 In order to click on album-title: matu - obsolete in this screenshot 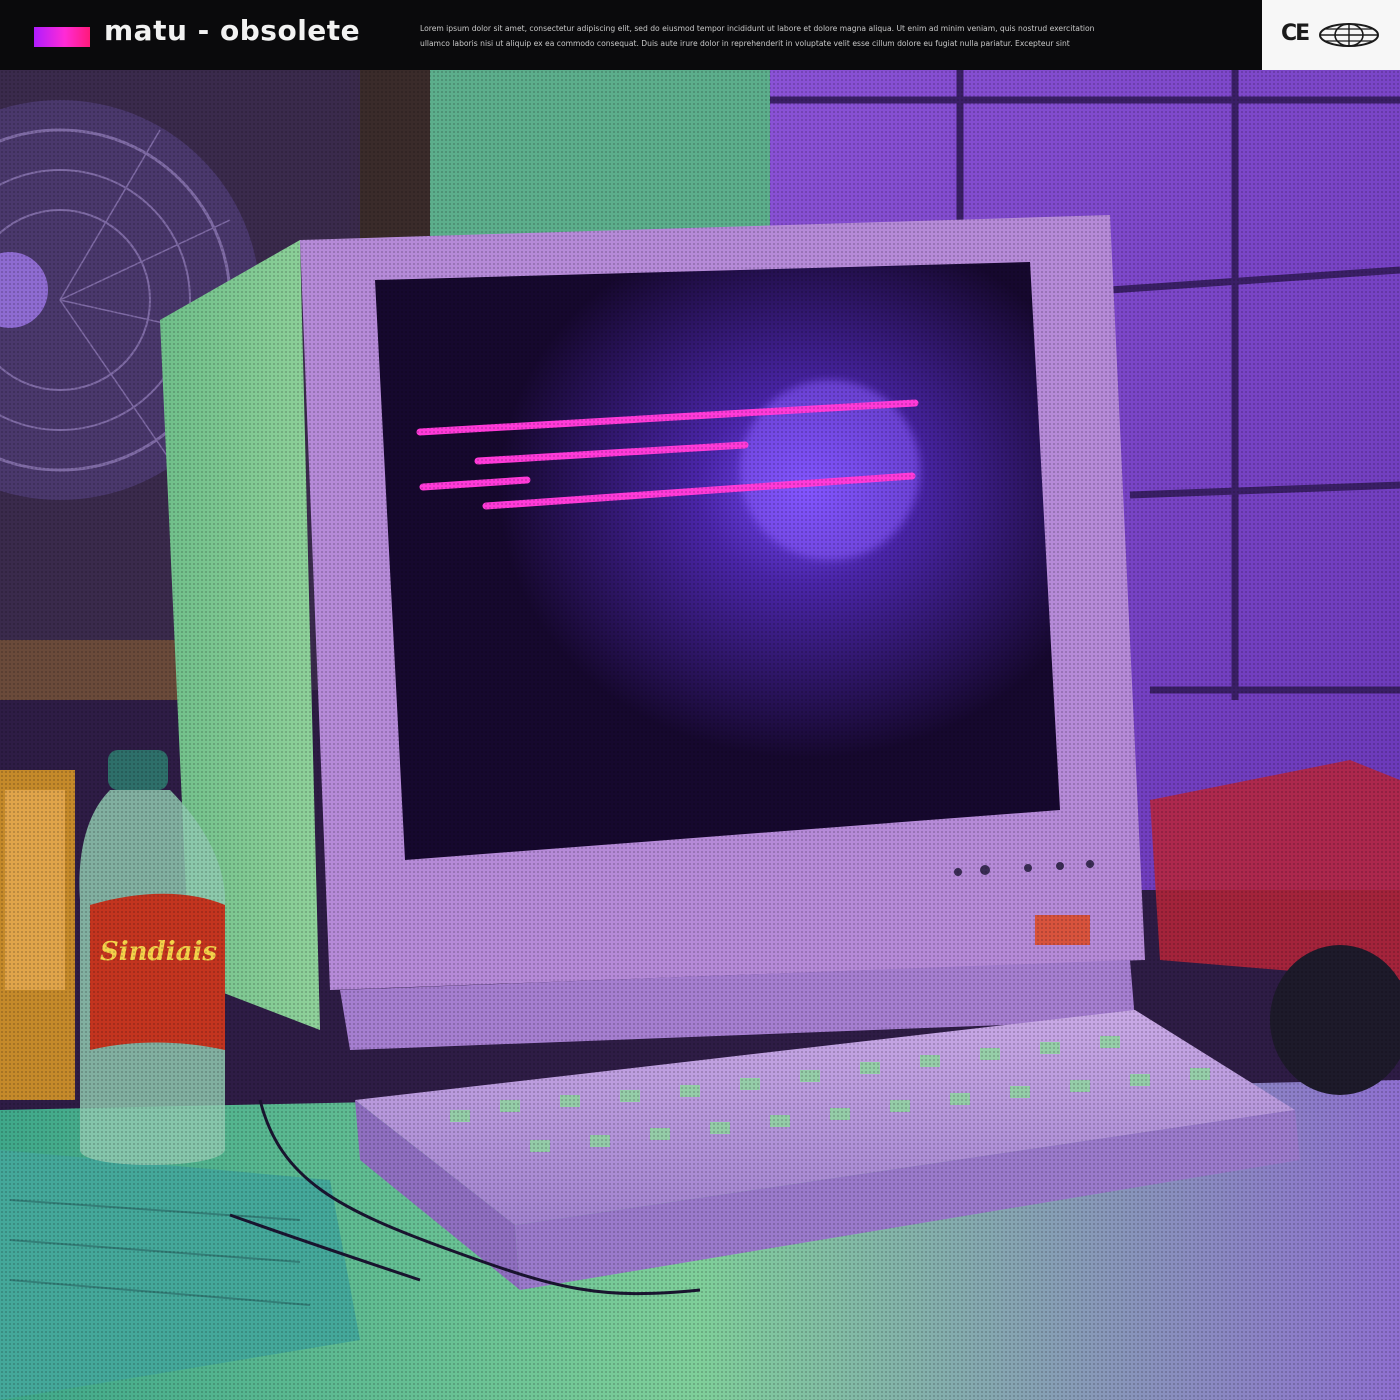, I will do `click(232, 30)`.